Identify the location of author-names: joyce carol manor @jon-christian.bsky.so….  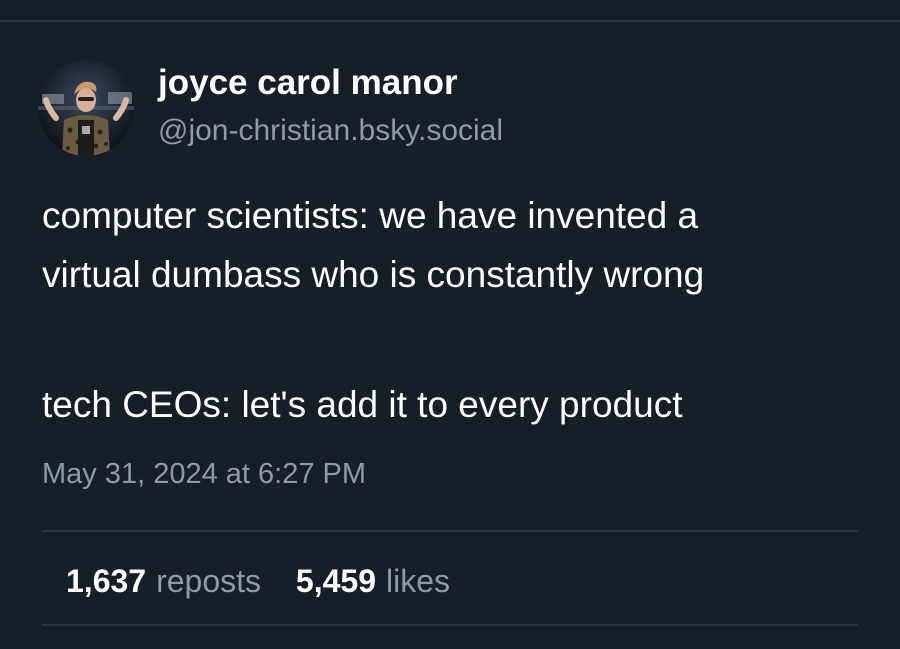
(330, 107).